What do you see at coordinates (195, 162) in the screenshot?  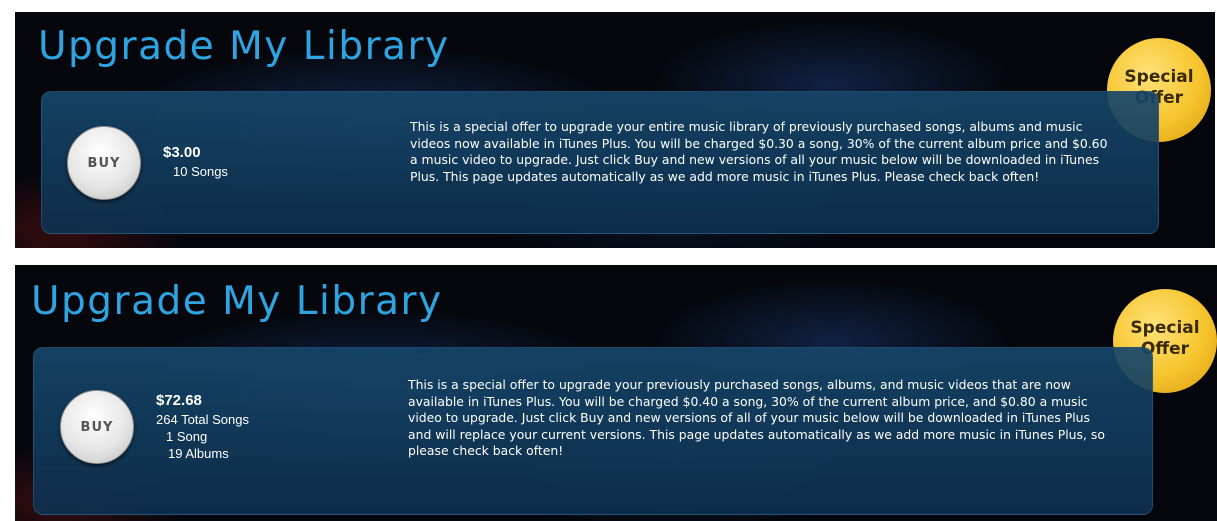 I see `price-summary: $3.00 10 Songs` at bounding box center [195, 162].